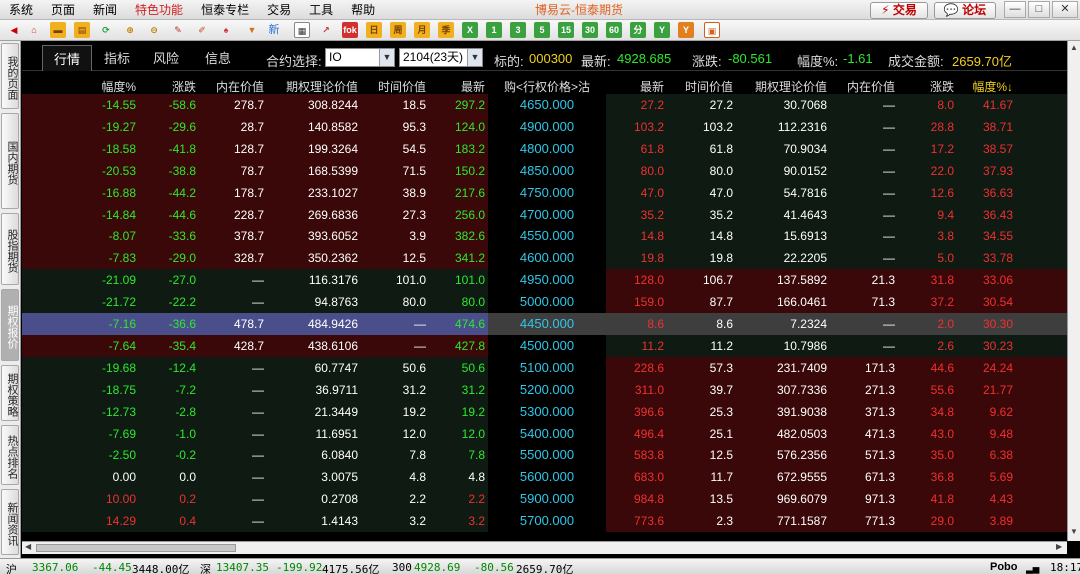 The width and height of the screenshot is (1080, 574). I want to click on scroll-left-icon: ◀, so click(28, 546).